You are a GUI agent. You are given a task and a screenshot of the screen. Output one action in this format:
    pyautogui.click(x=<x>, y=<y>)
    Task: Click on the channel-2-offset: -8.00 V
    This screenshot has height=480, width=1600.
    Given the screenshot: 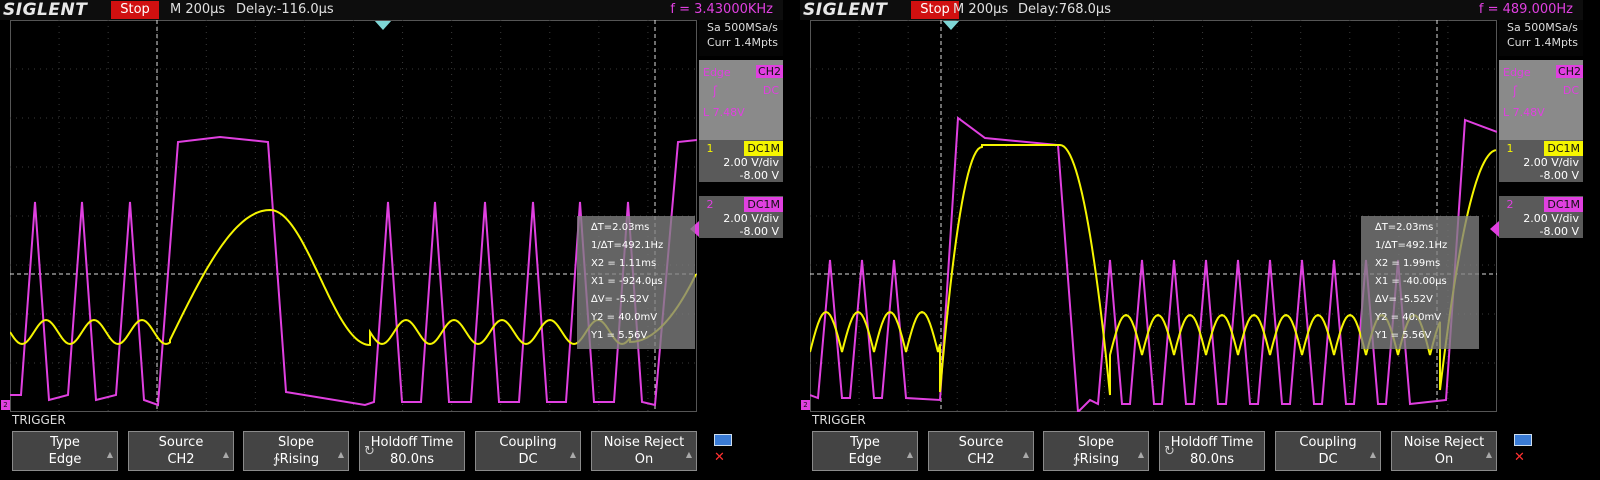 What is the action you would take?
    pyautogui.click(x=1559, y=231)
    